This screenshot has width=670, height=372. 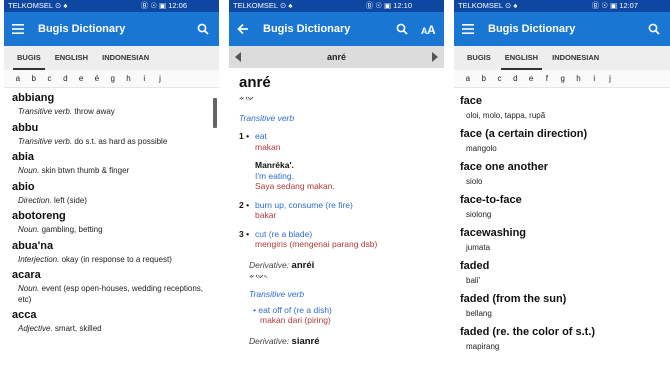 What do you see at coordinates (26, 275) in the screenshot?
I see `entry-word: acara` at bounding box center [26, 275].